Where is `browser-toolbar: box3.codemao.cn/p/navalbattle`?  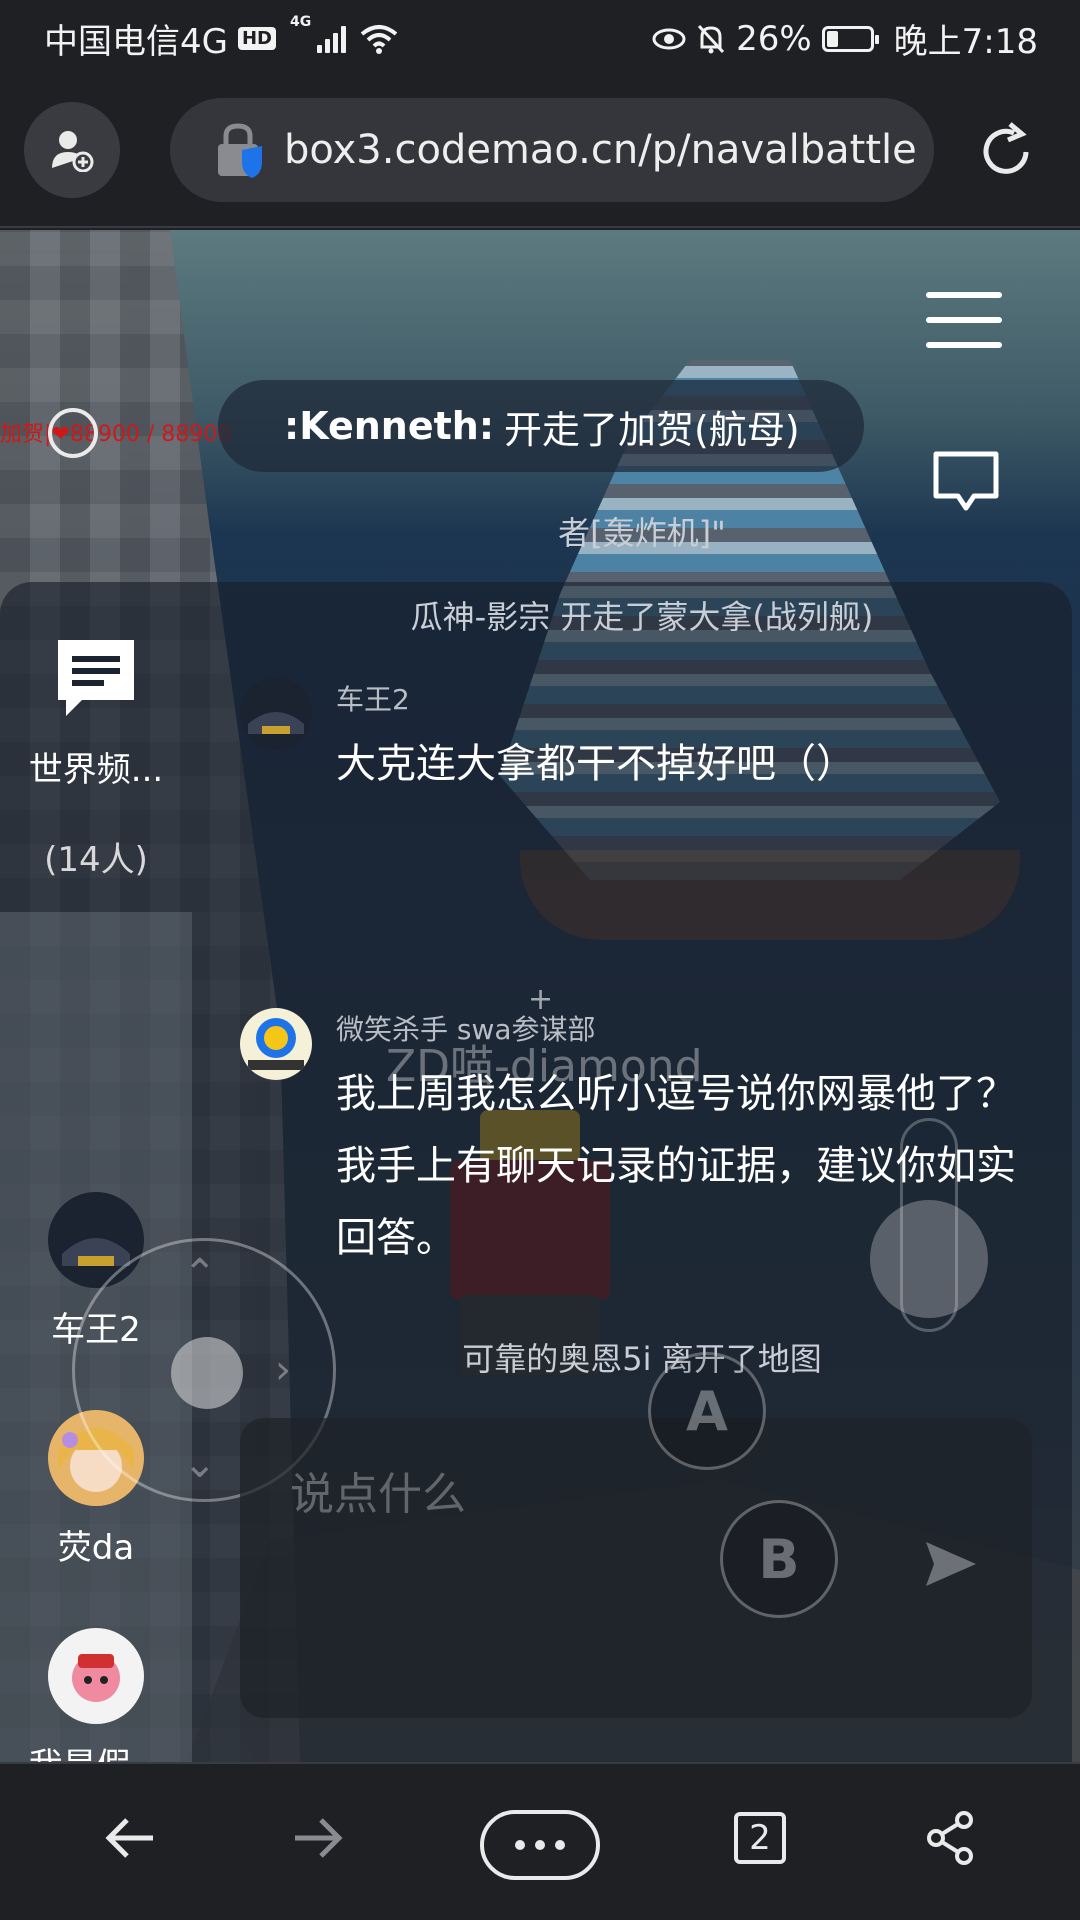
browser-toolbar: box3.codemao.cn/p/navalbattle is located at coordinates (540, 152).